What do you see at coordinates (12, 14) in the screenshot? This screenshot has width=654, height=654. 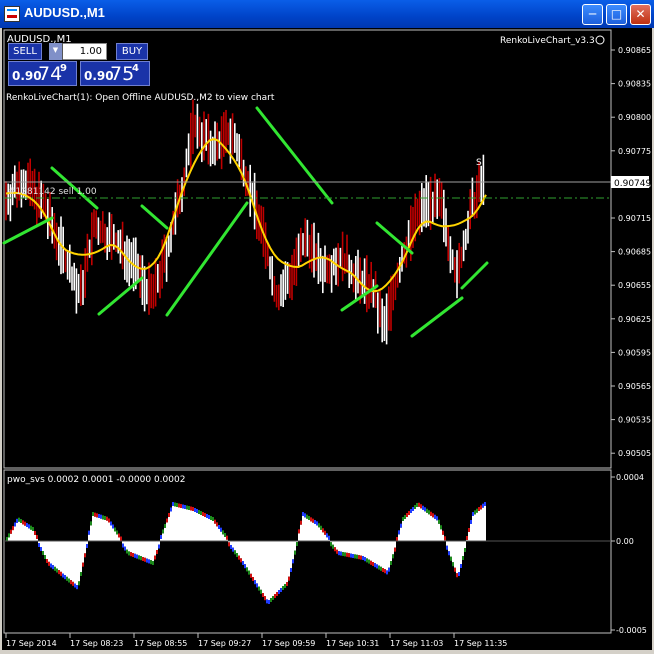 I see `chart-window-icon` at bounding box center [12, 14].